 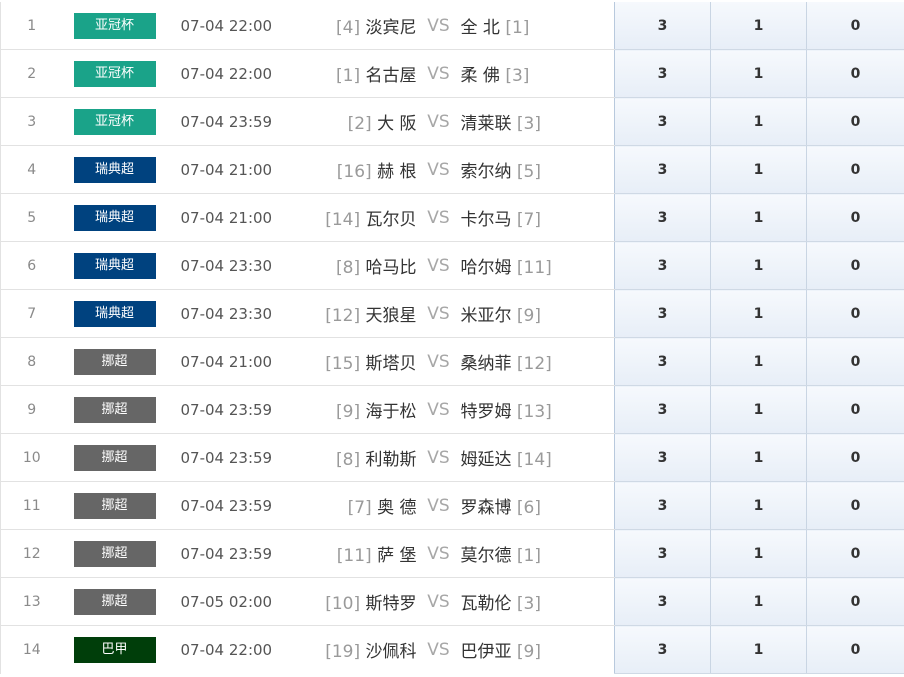 I want to click on league-badge: 巴甲, so click(x=115, y=650).